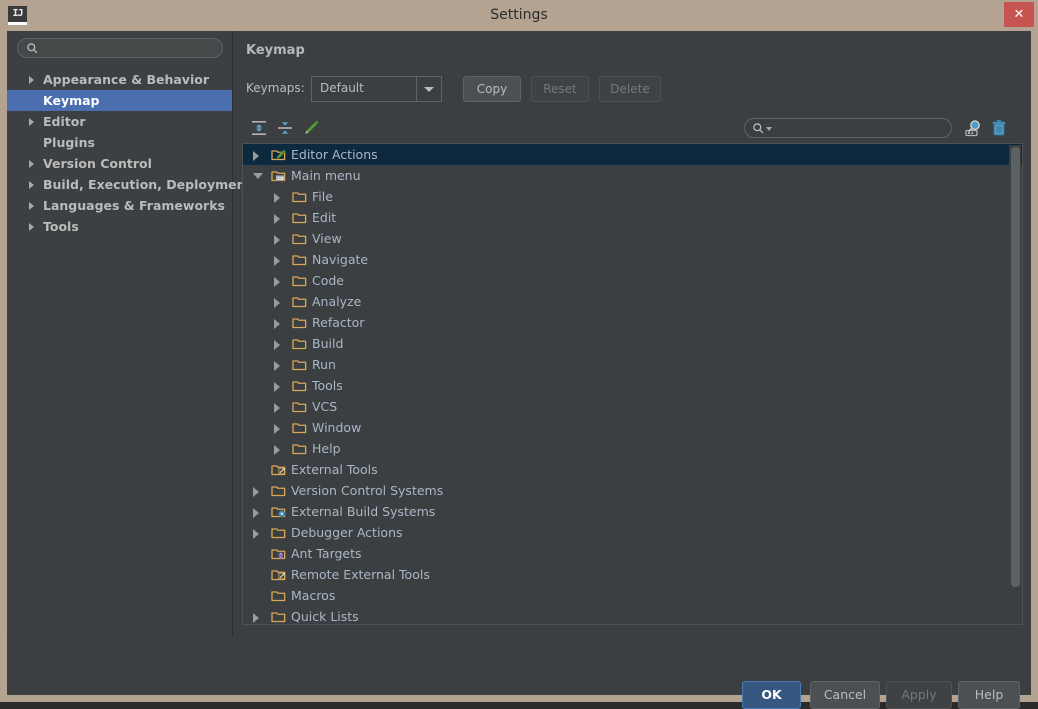  Describe the element at coordinates (119, 163) in the screenshot. I see `sidebar-item-version-control: Version Control` at that location.